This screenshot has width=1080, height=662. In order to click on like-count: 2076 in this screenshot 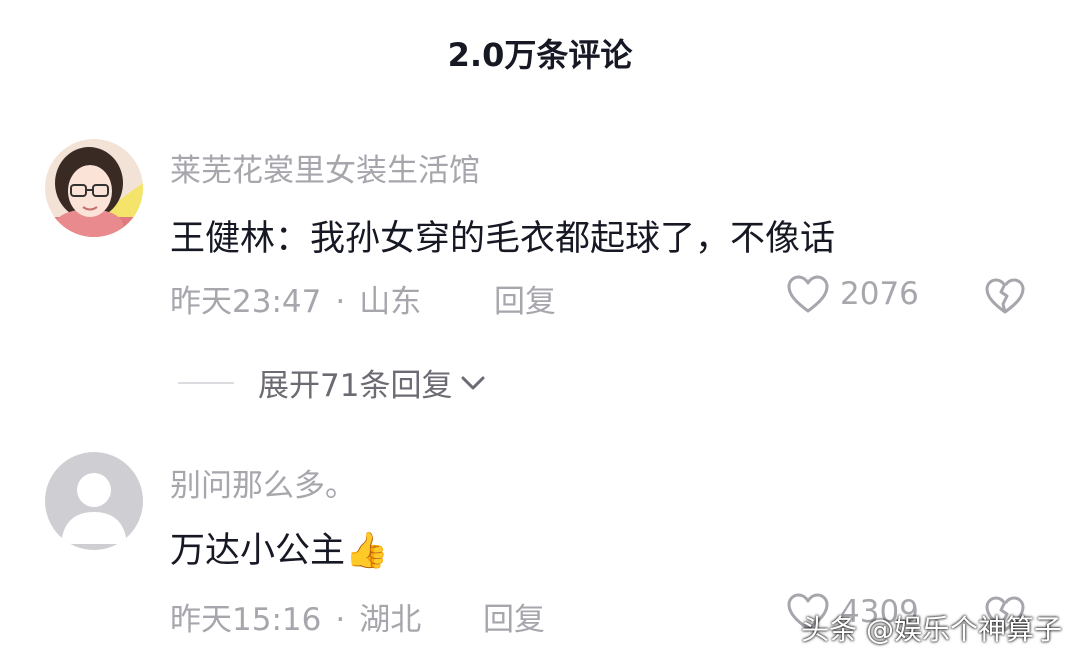, I will do `click(879, 294)`.